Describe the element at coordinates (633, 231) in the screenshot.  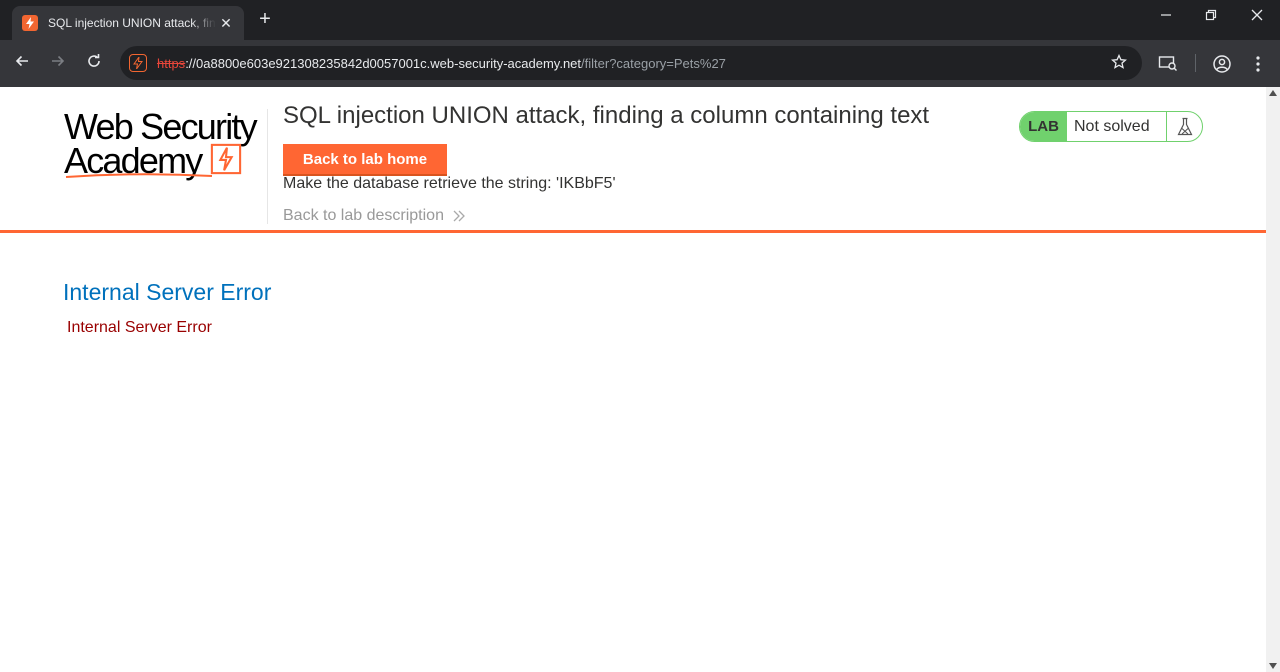
I see `header-orange-rule` at that location.